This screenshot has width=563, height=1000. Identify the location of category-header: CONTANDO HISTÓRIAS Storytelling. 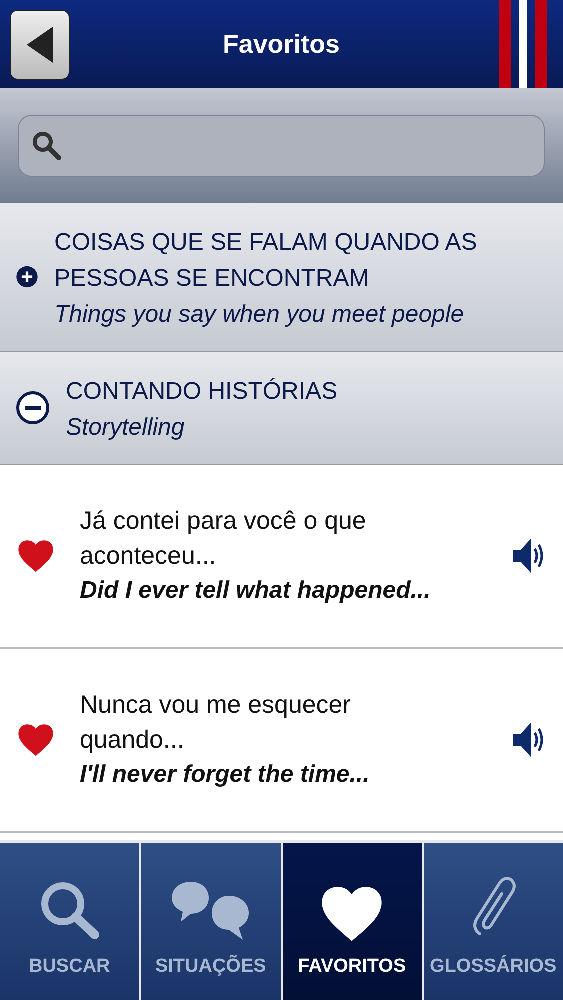
(281, 408).